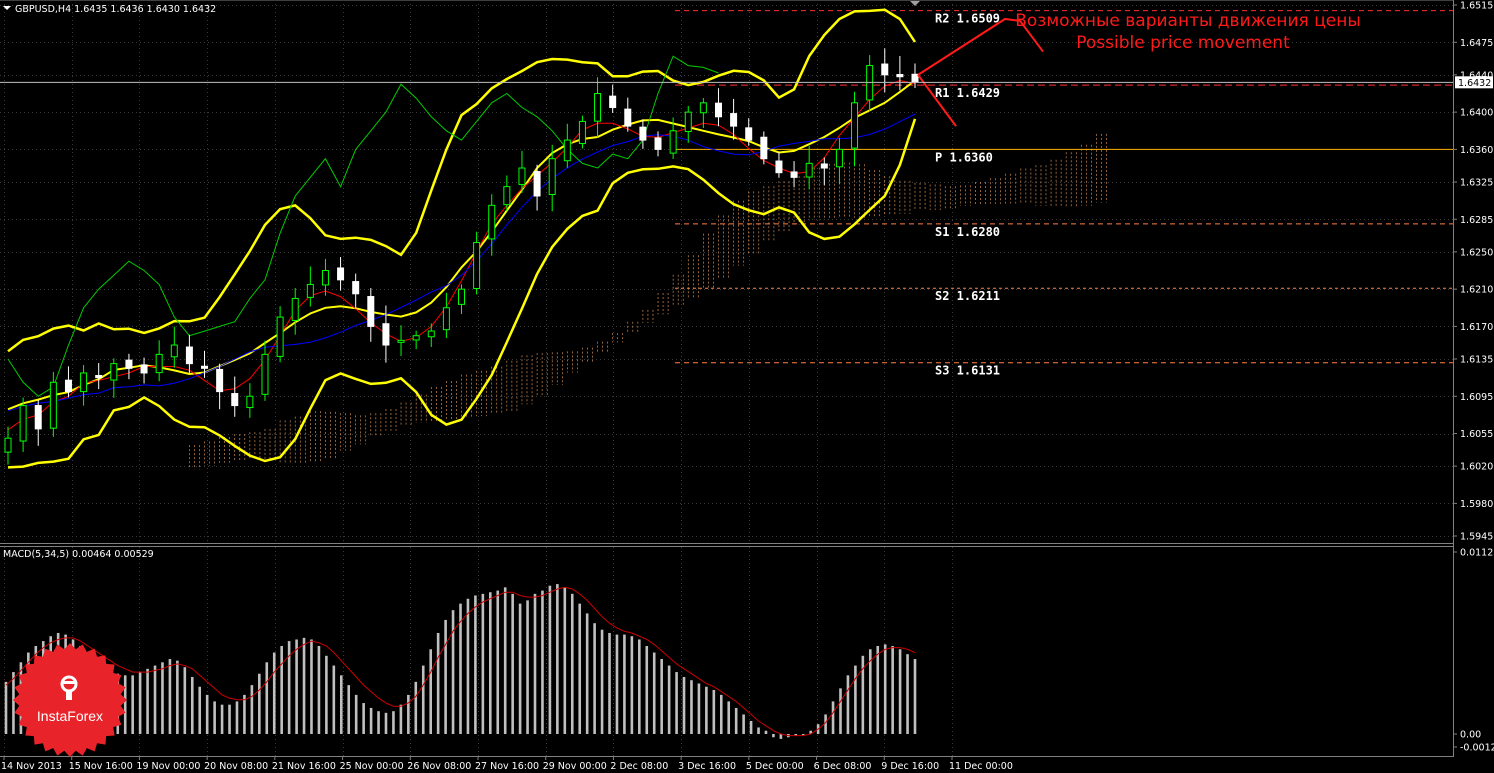  Describe the element at coordinates (70, 716) in the screenshot. I see `logo-text: InstaForex` at that location.